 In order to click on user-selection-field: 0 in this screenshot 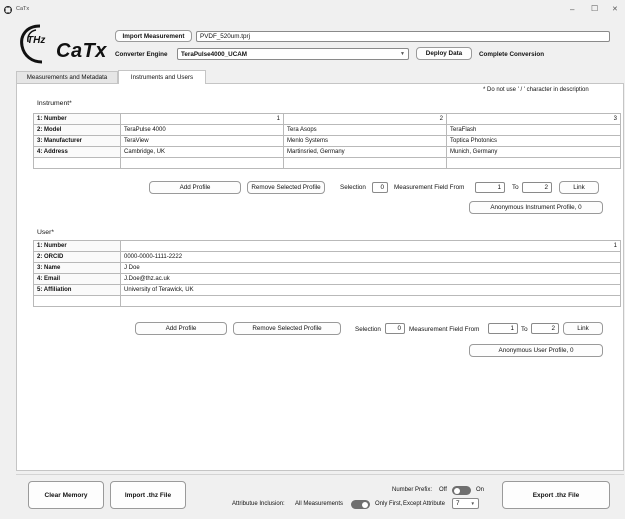, I will do `click(395, 328)`.